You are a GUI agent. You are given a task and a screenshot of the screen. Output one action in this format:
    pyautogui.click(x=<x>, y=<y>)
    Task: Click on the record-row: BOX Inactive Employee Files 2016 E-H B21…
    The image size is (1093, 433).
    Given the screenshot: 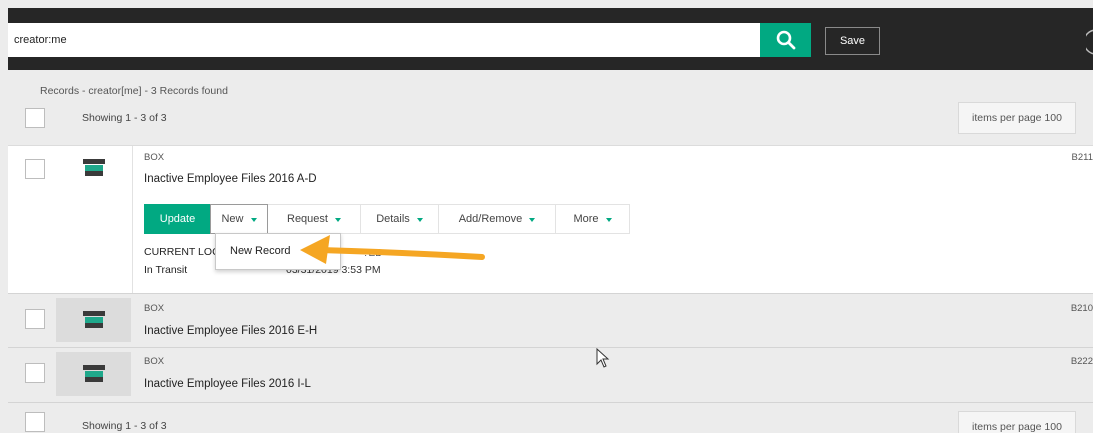 What is the action you would take?
    pyautogui.click(x=550, y=320)
    